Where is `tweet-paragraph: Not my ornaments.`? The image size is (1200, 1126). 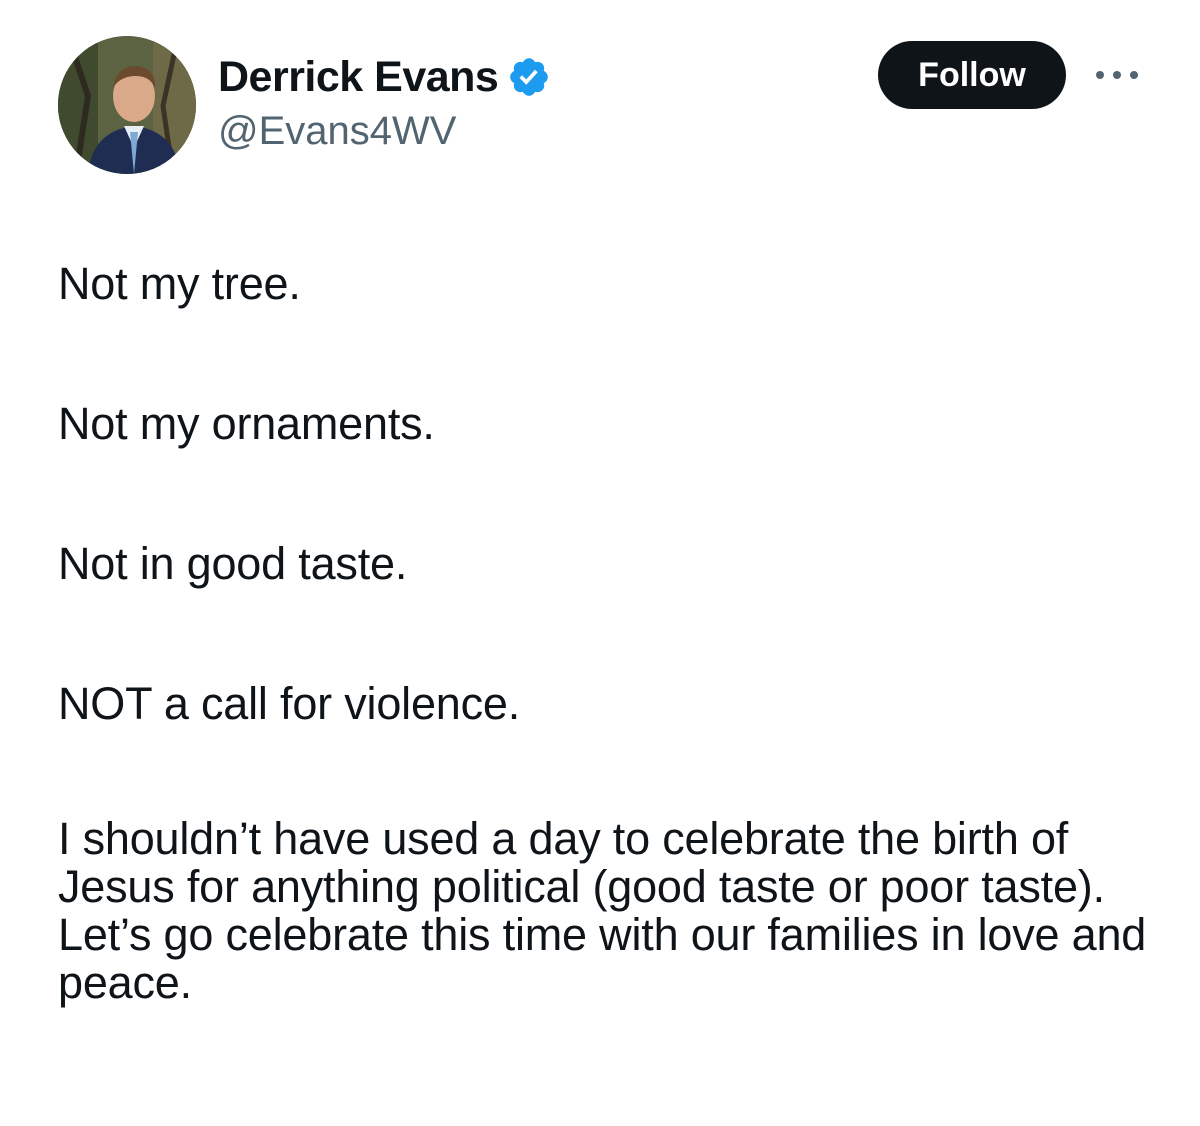 tweet-paragraph: Not my ornaments. is located at coordinates (246, 423).